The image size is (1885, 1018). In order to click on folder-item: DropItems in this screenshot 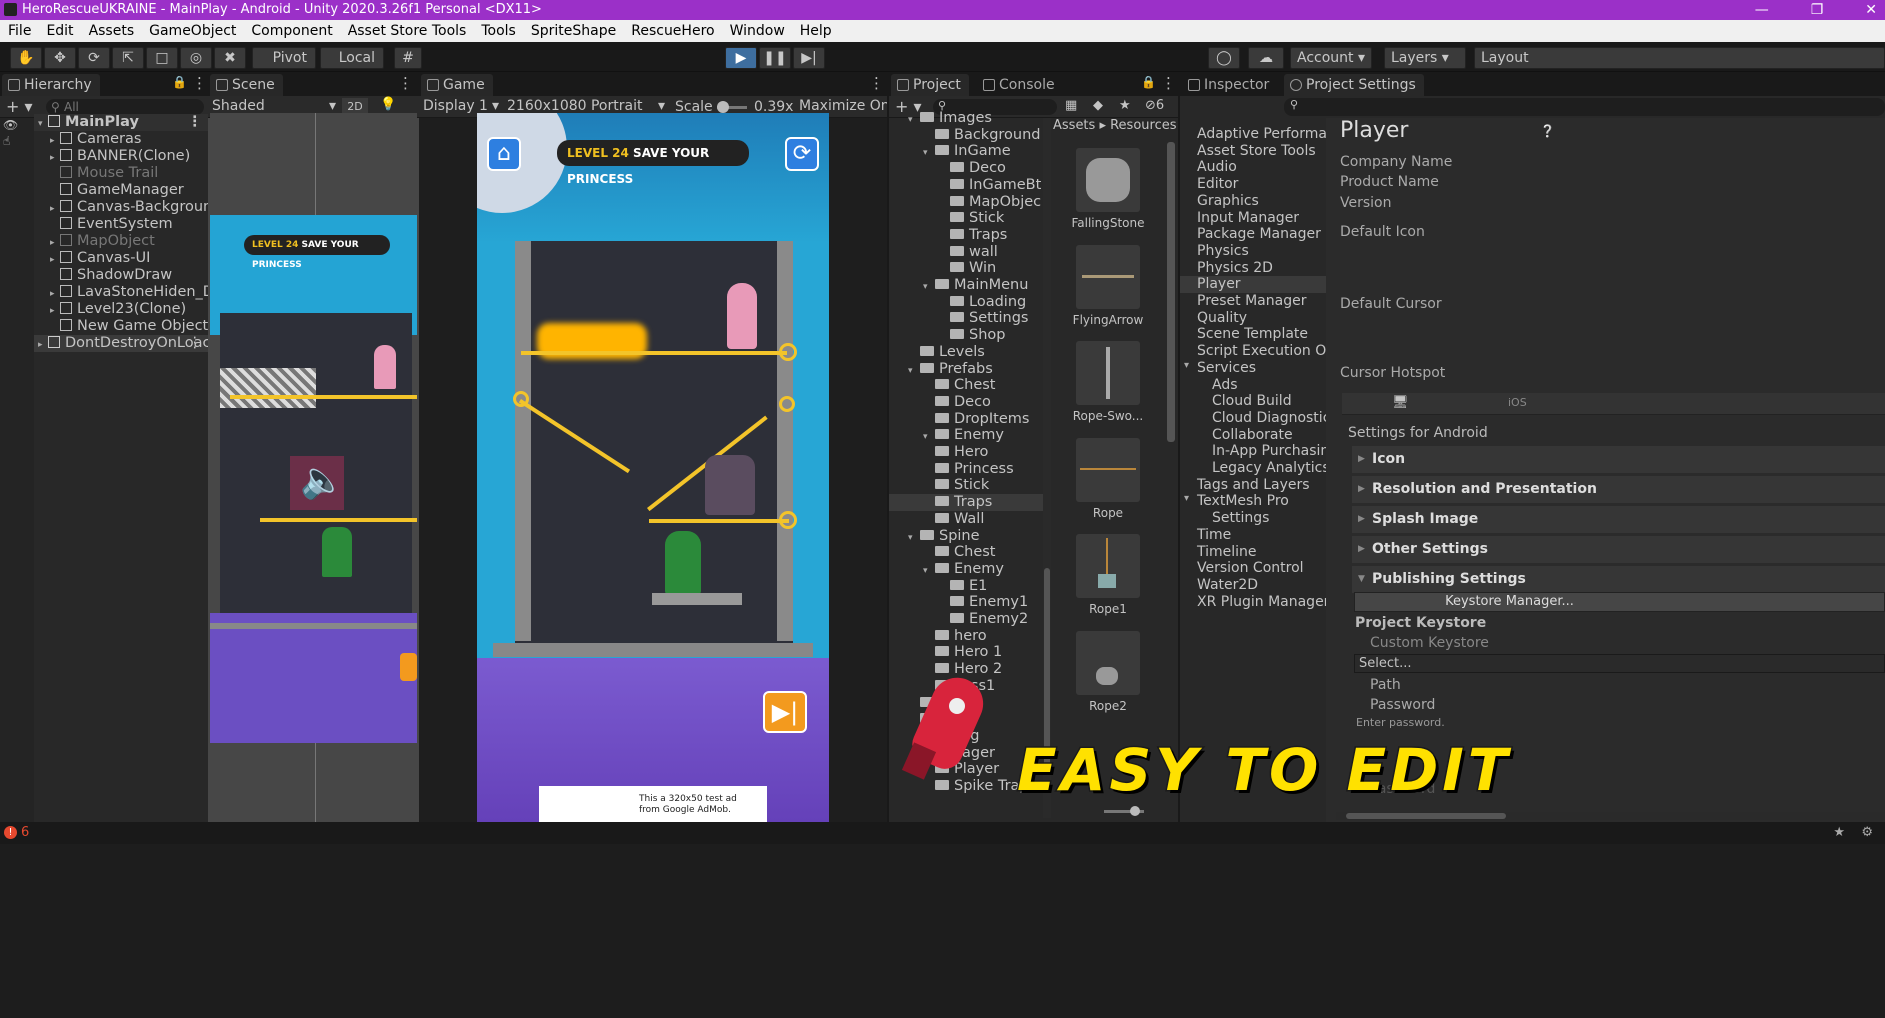, I will do `click(968, 419)`.